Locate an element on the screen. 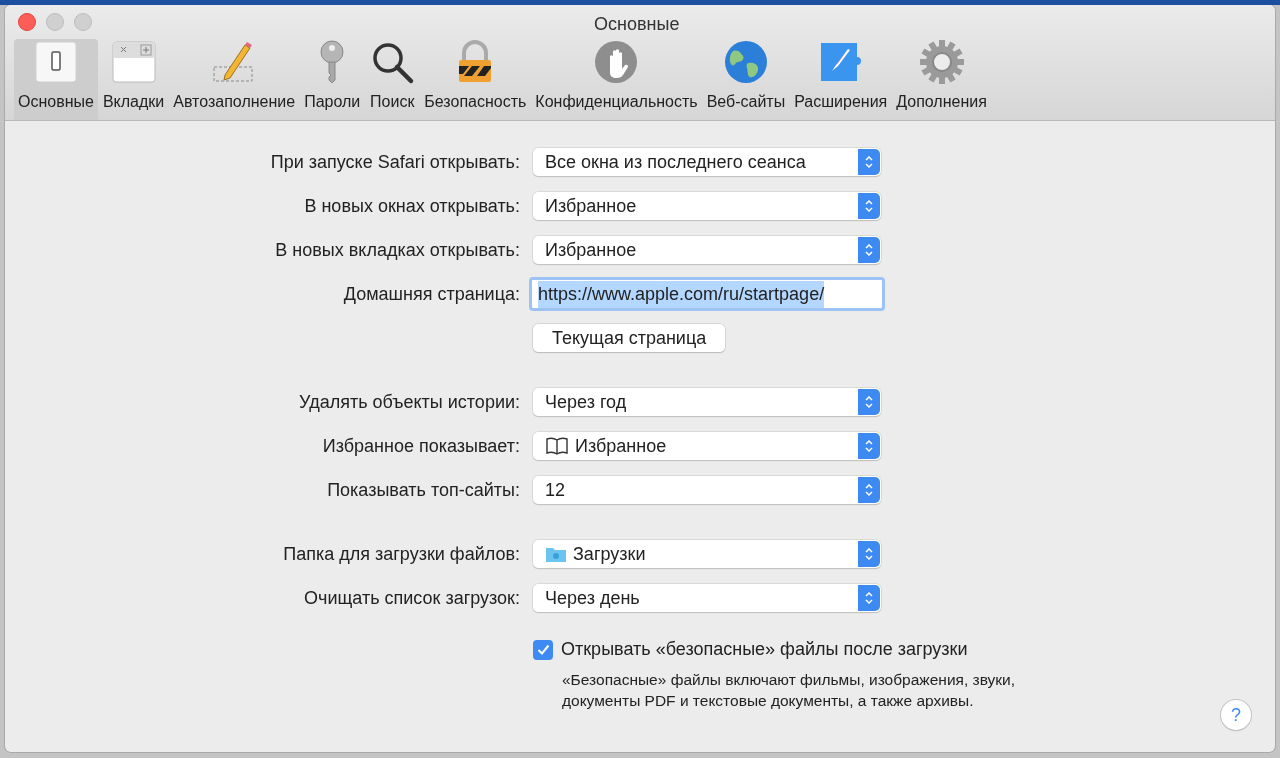 The width and height of the screenshot is (1280, 758). toolbar-tab: Веб-сайты is located at coordinates (746, 79).